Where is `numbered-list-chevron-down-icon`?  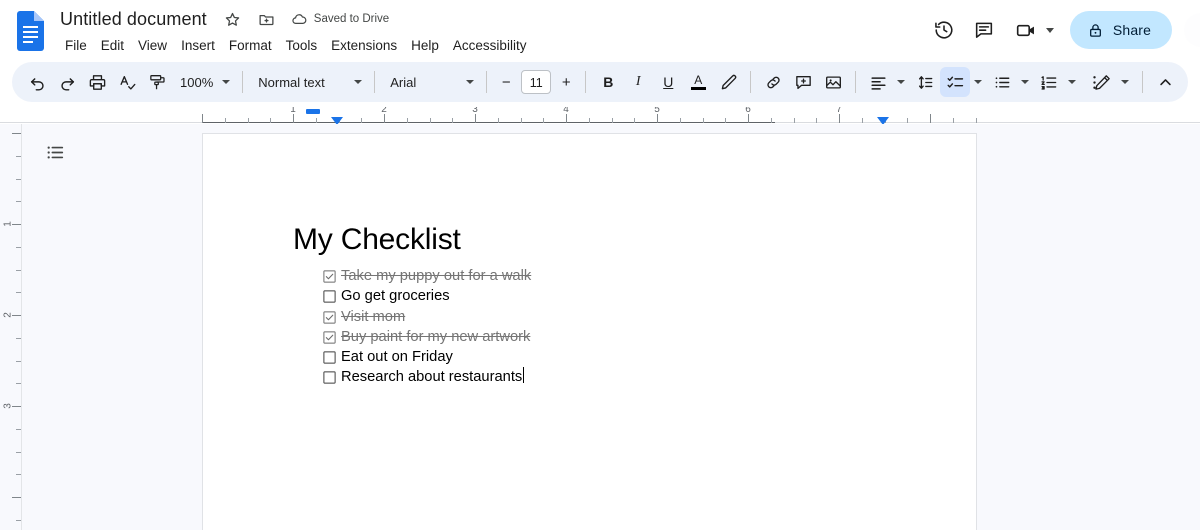
numbered-list-chevron-down-icon is located at coordinates (1072, 82).